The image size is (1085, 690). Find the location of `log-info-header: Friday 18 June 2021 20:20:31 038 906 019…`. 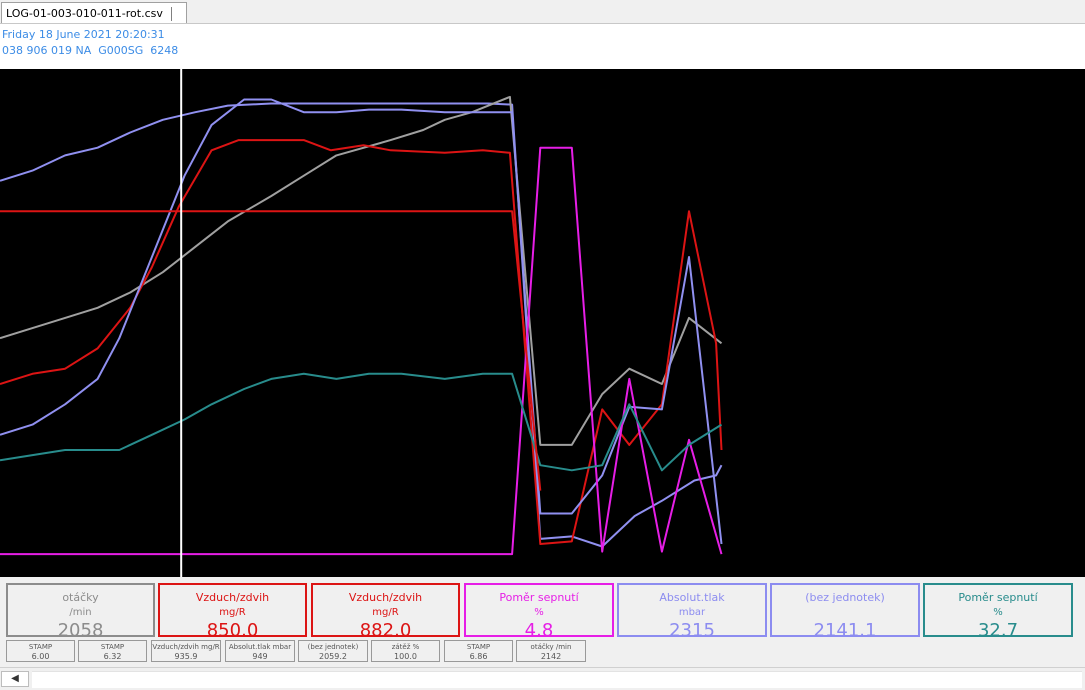

log-info-header: Friday 18 June 2021 20:20:31 038 906 019… is located at coordinates (542, 46).